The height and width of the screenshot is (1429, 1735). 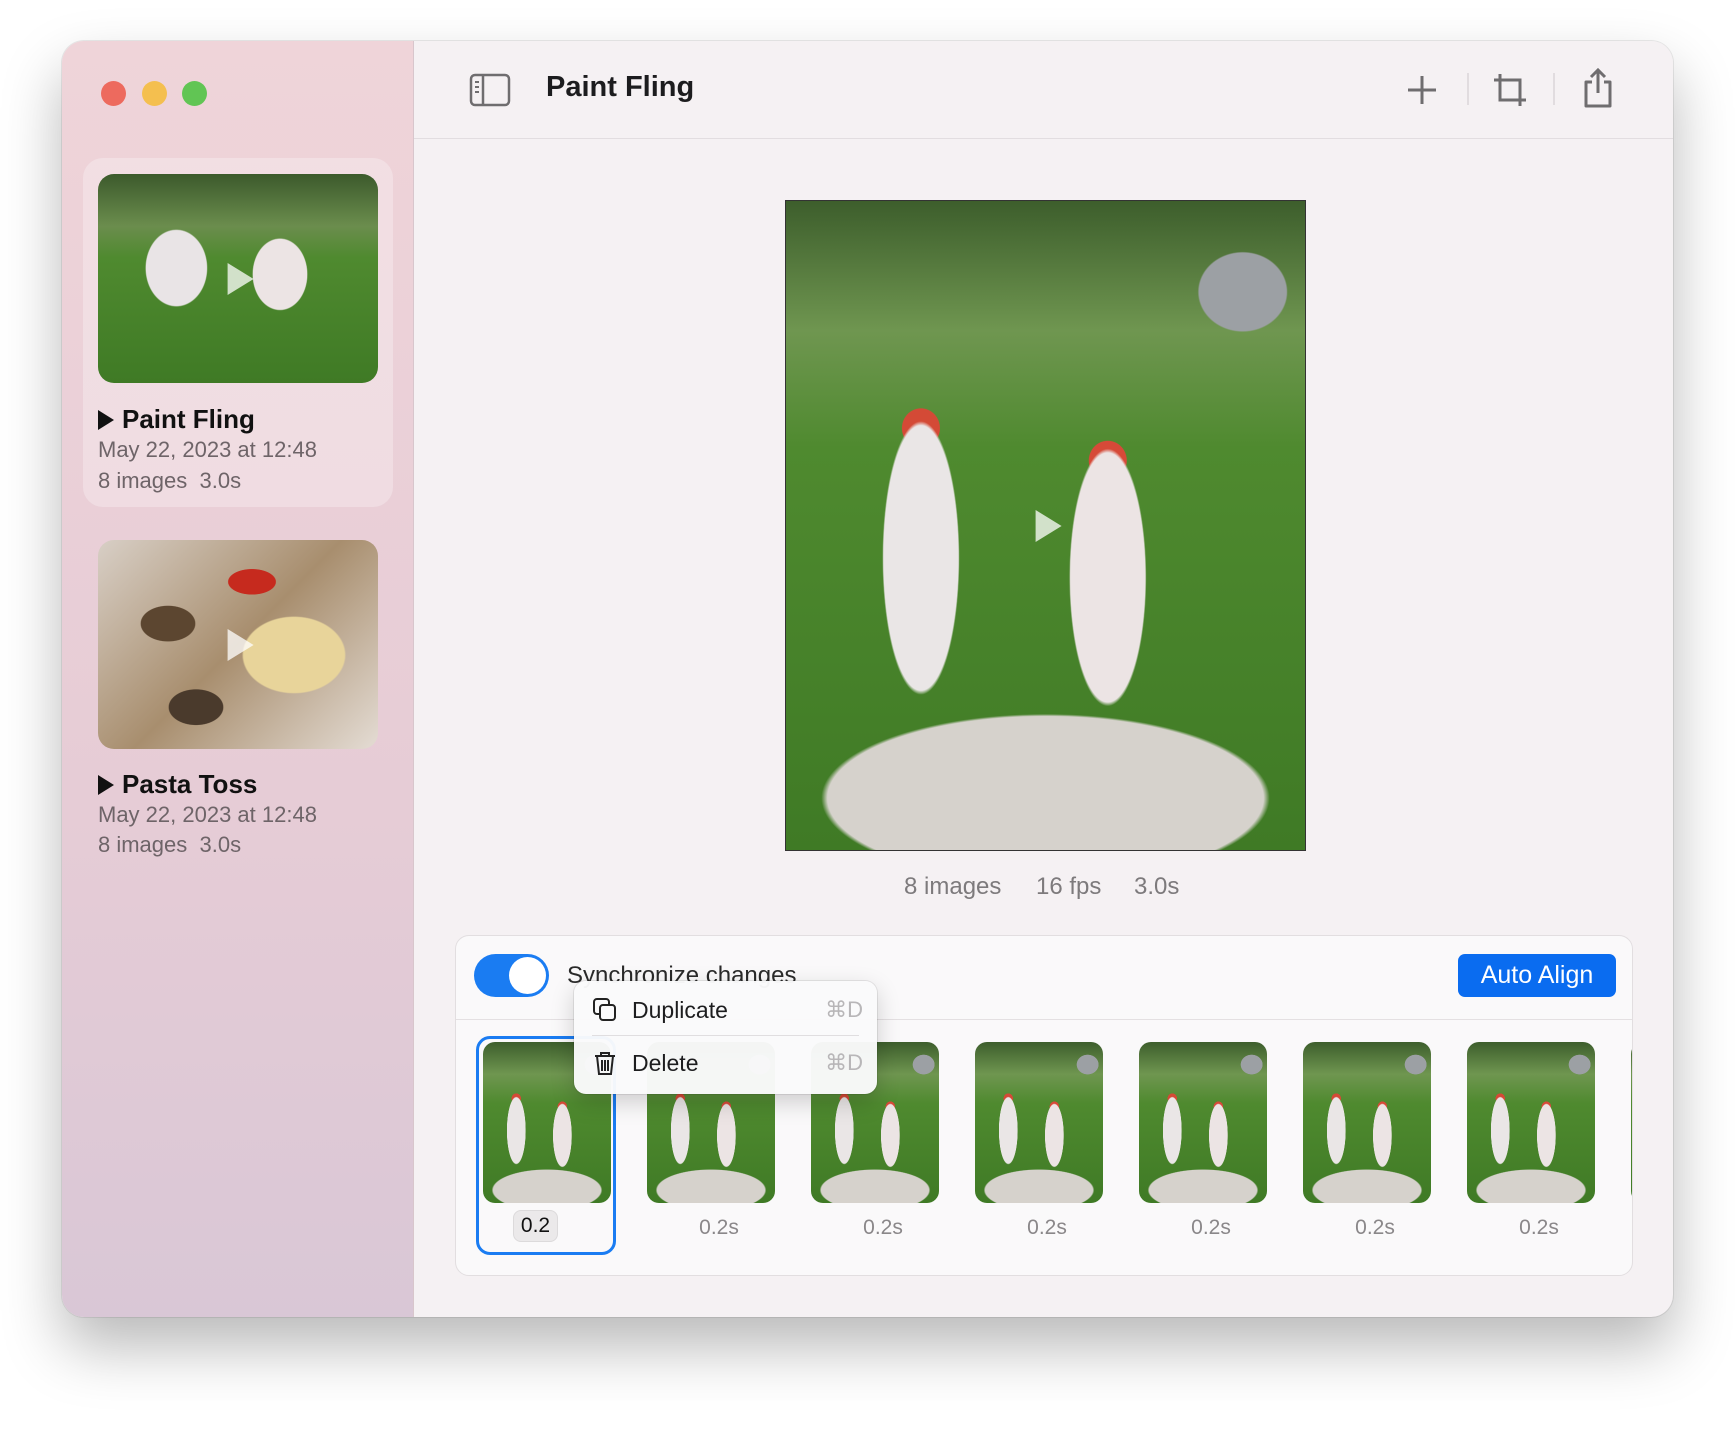 I want to click on menu-item-duplicate: Duplicate ⌘D, so click(x=727, y=1010).